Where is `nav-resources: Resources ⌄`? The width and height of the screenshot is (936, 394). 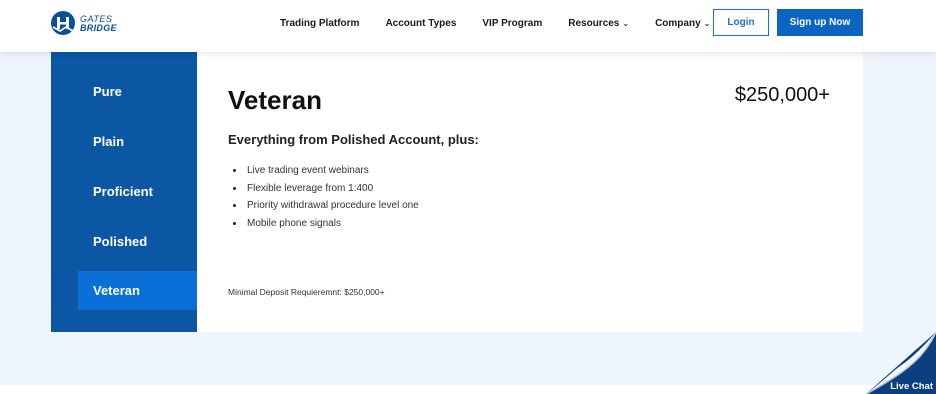 nav-resources: Resources ⌄ is located at coordinates (598, 23).